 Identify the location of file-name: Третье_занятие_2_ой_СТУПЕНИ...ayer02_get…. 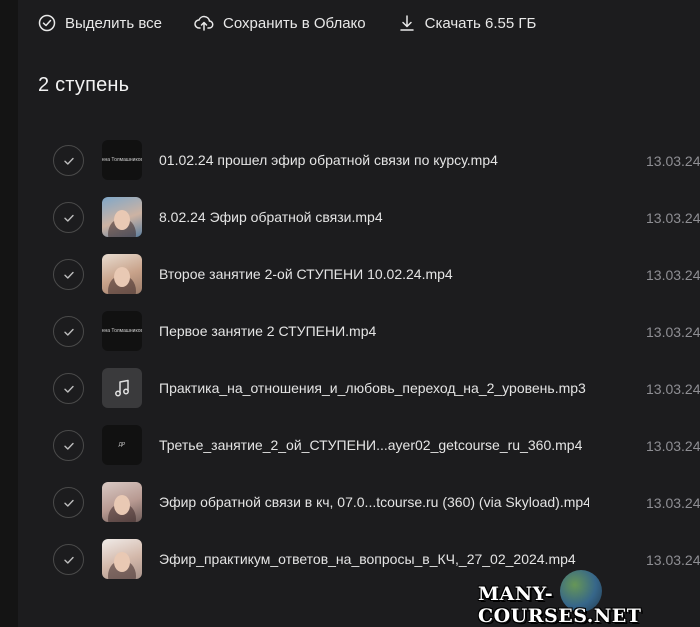
(374, 445).